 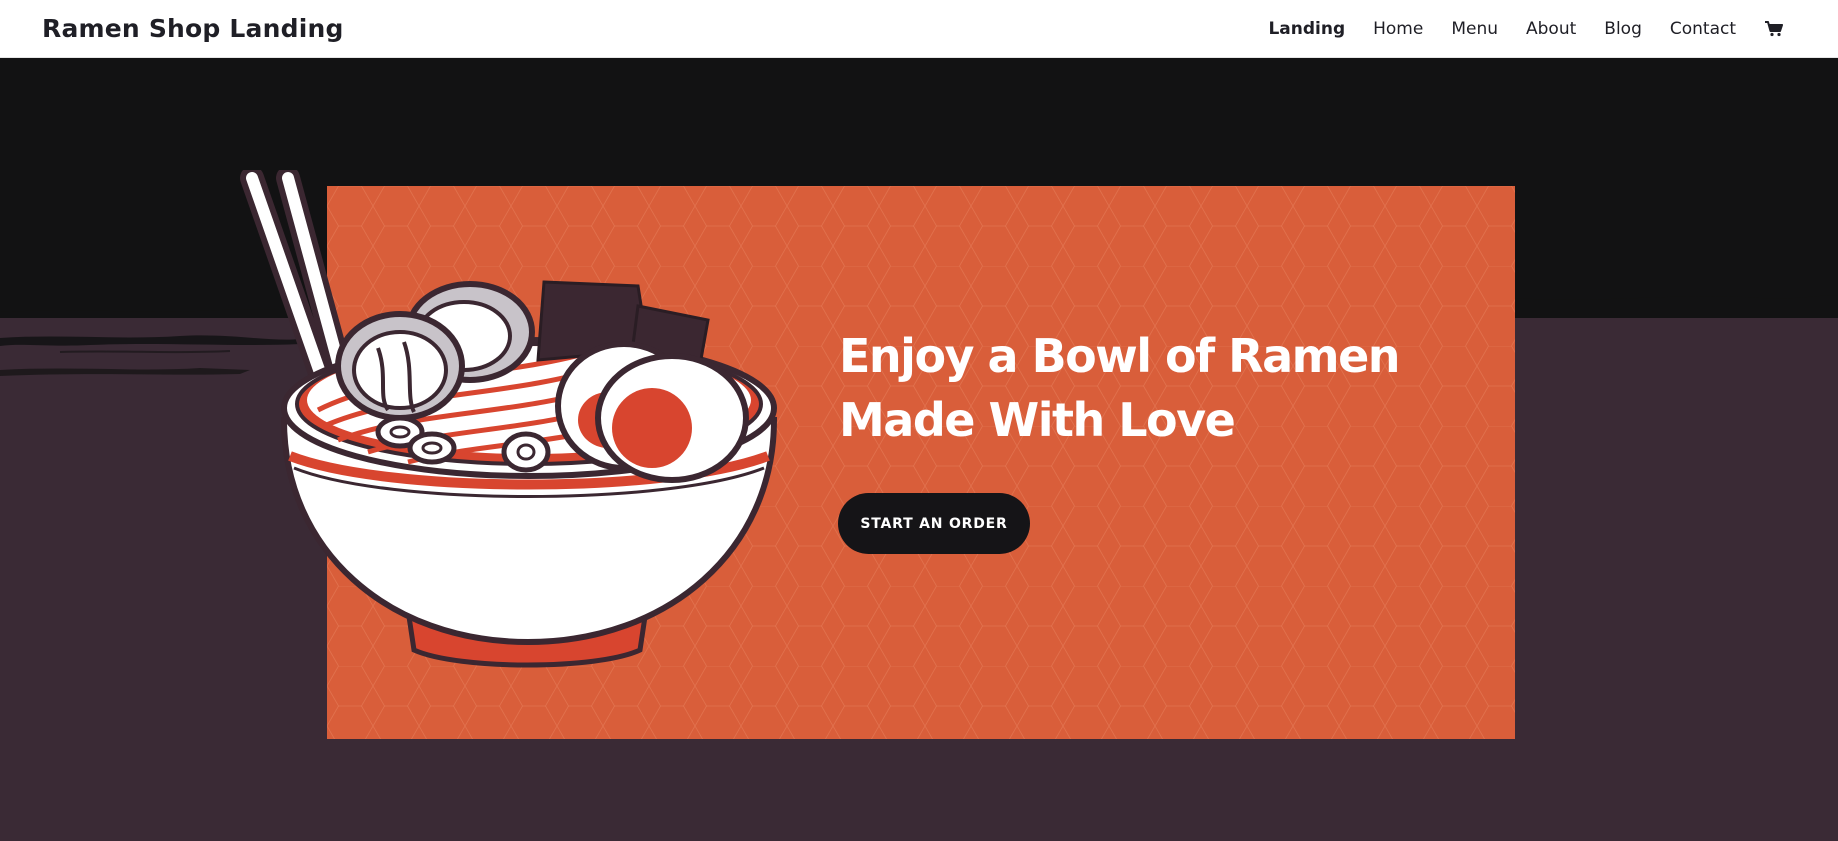 What do you see at coordinates (193, 29) in the screenshot?
I see `site-title: Ramen Shop Landing` at bounding box center [193, 29].